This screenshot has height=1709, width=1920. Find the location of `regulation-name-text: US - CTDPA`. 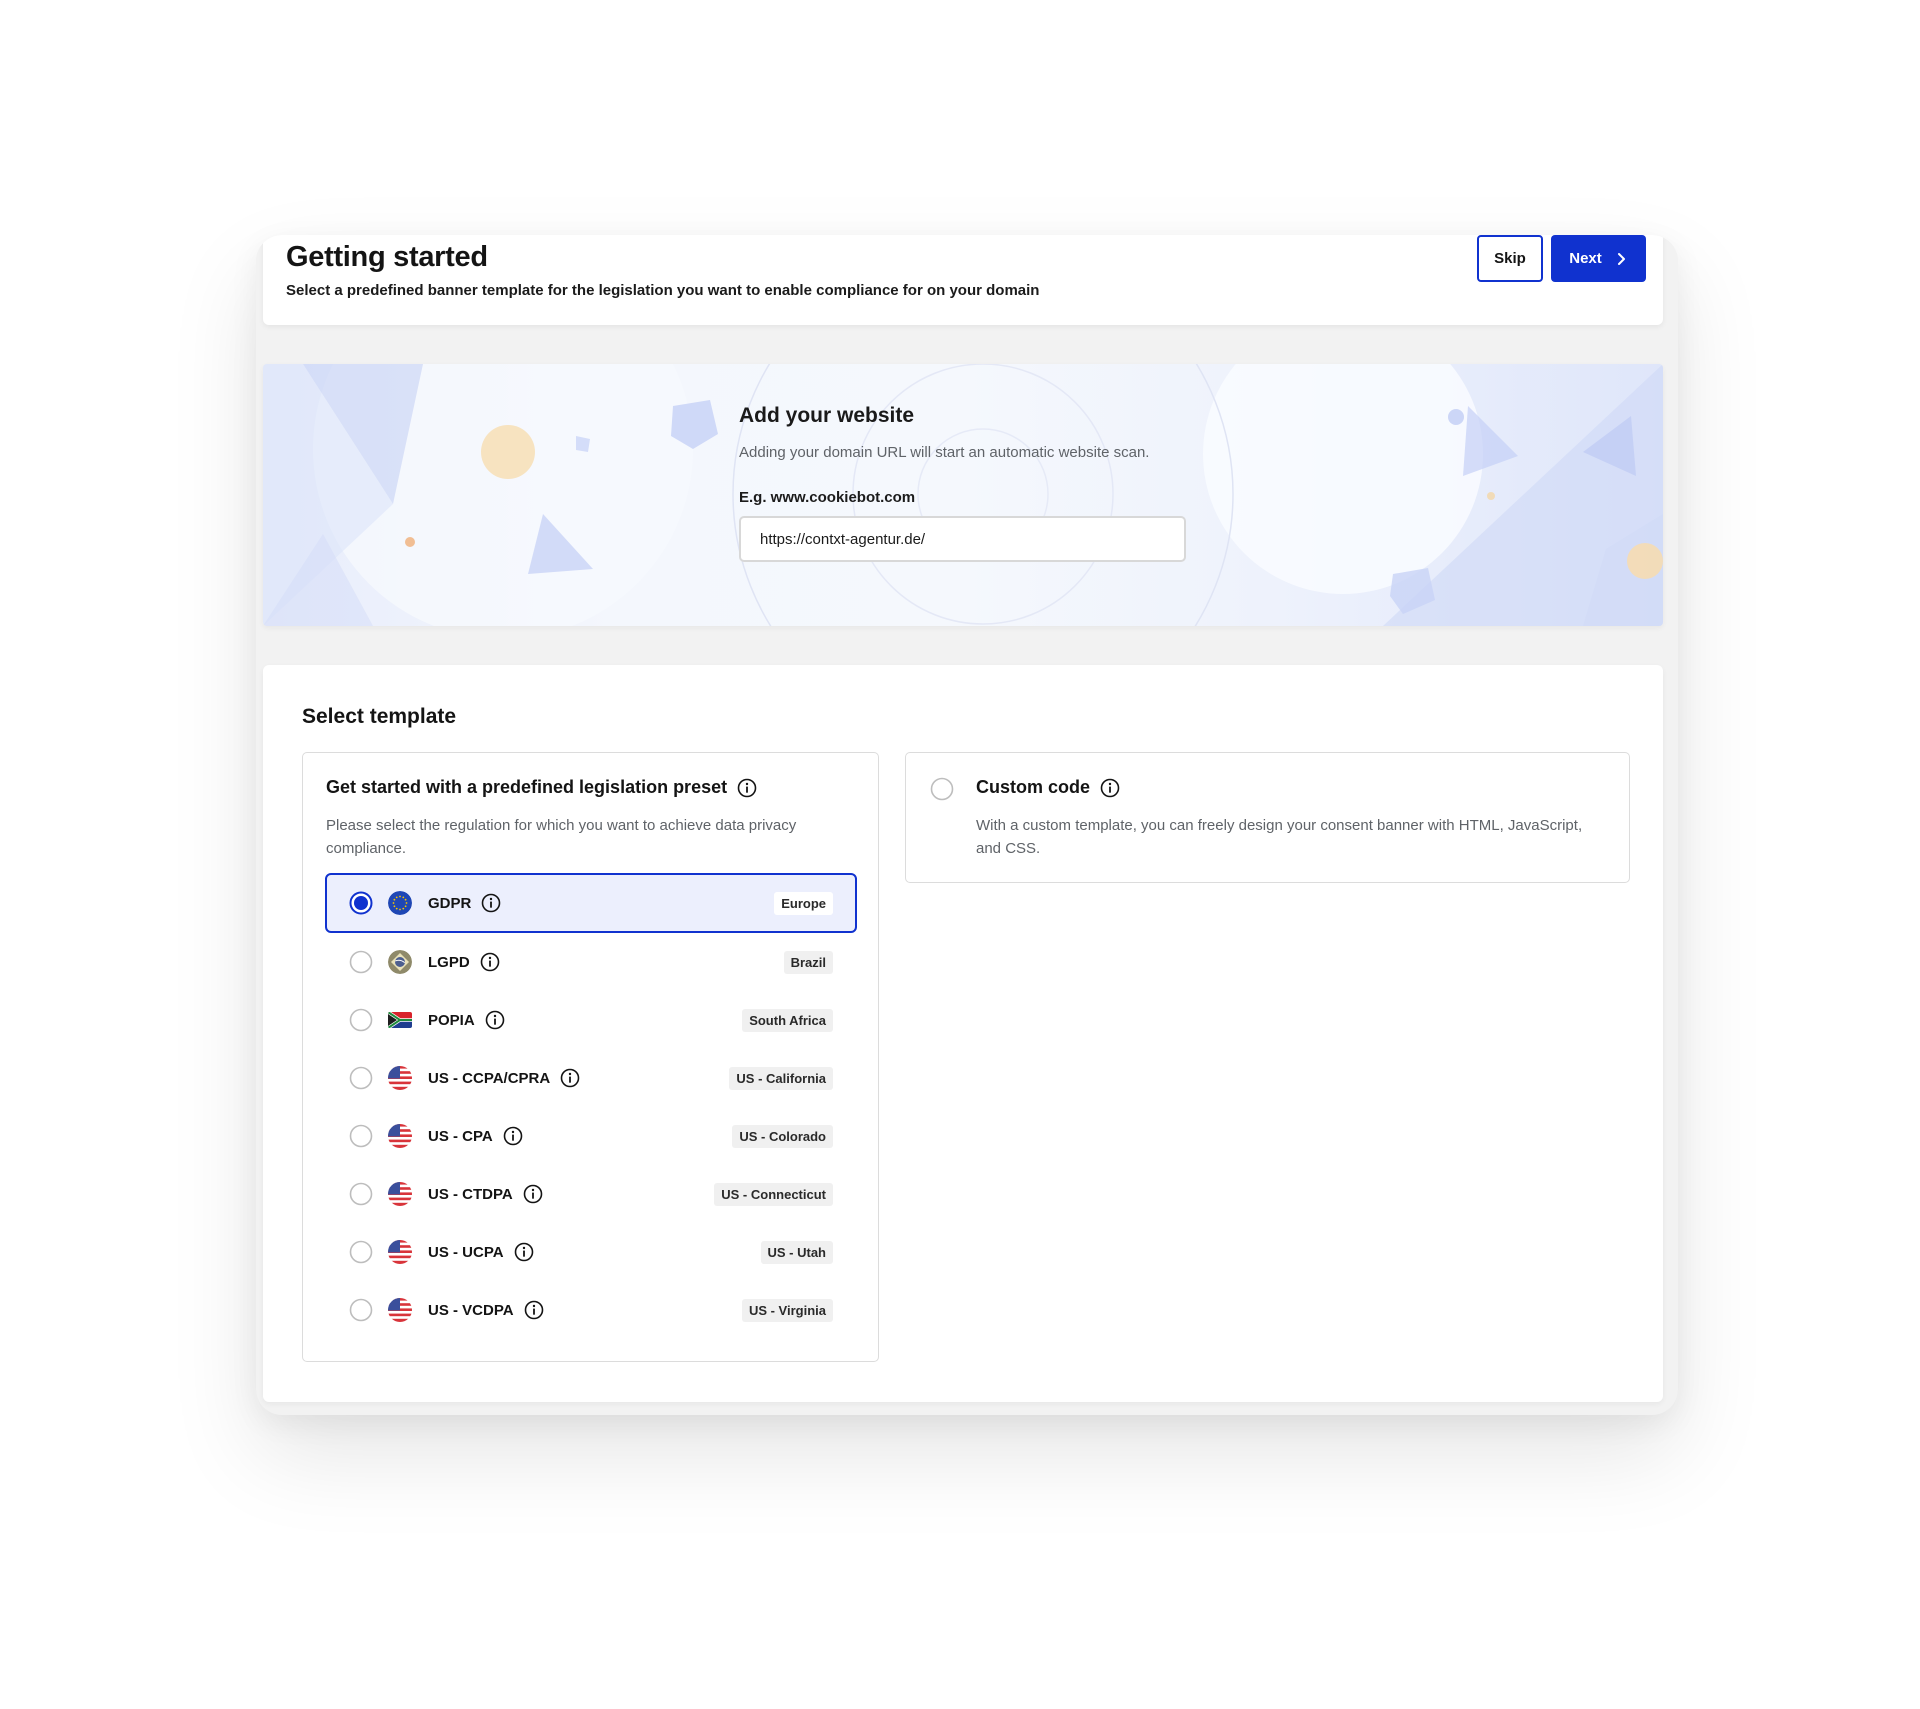

regulation-name-text: US - CTDPA is located at coordinates (470, 1194).